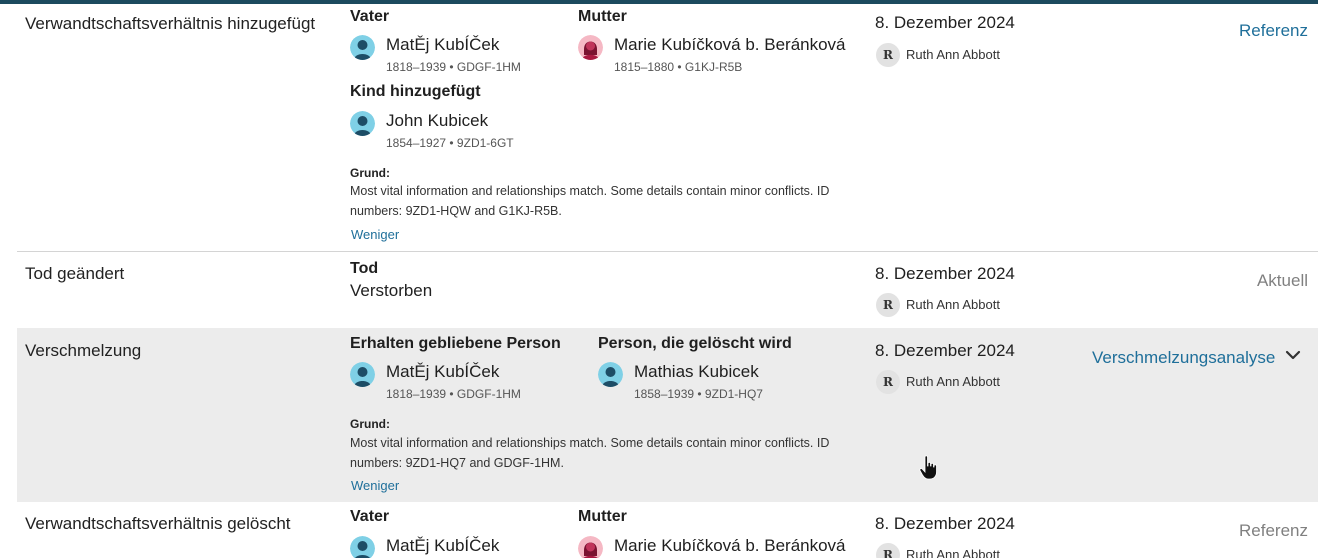  I want to click on person-lifespan-id: 1858–1939 • 9ZD1-HQ7, so click(698, 394).